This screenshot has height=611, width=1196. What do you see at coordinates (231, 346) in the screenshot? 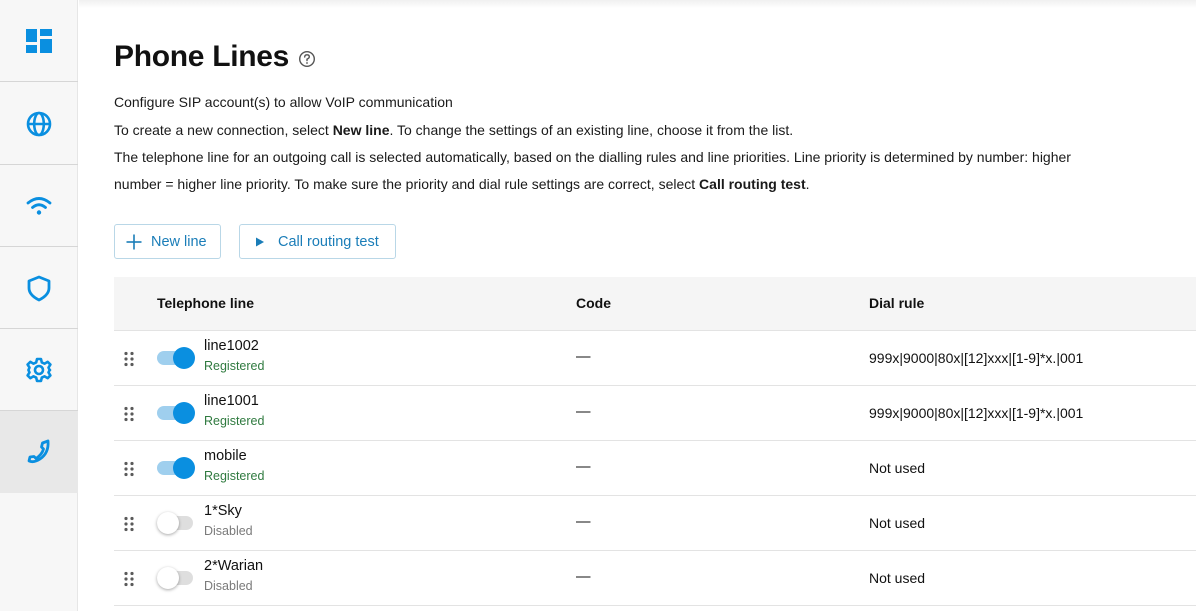
I see `line-name: line1002` at bounding box center [231, 346].